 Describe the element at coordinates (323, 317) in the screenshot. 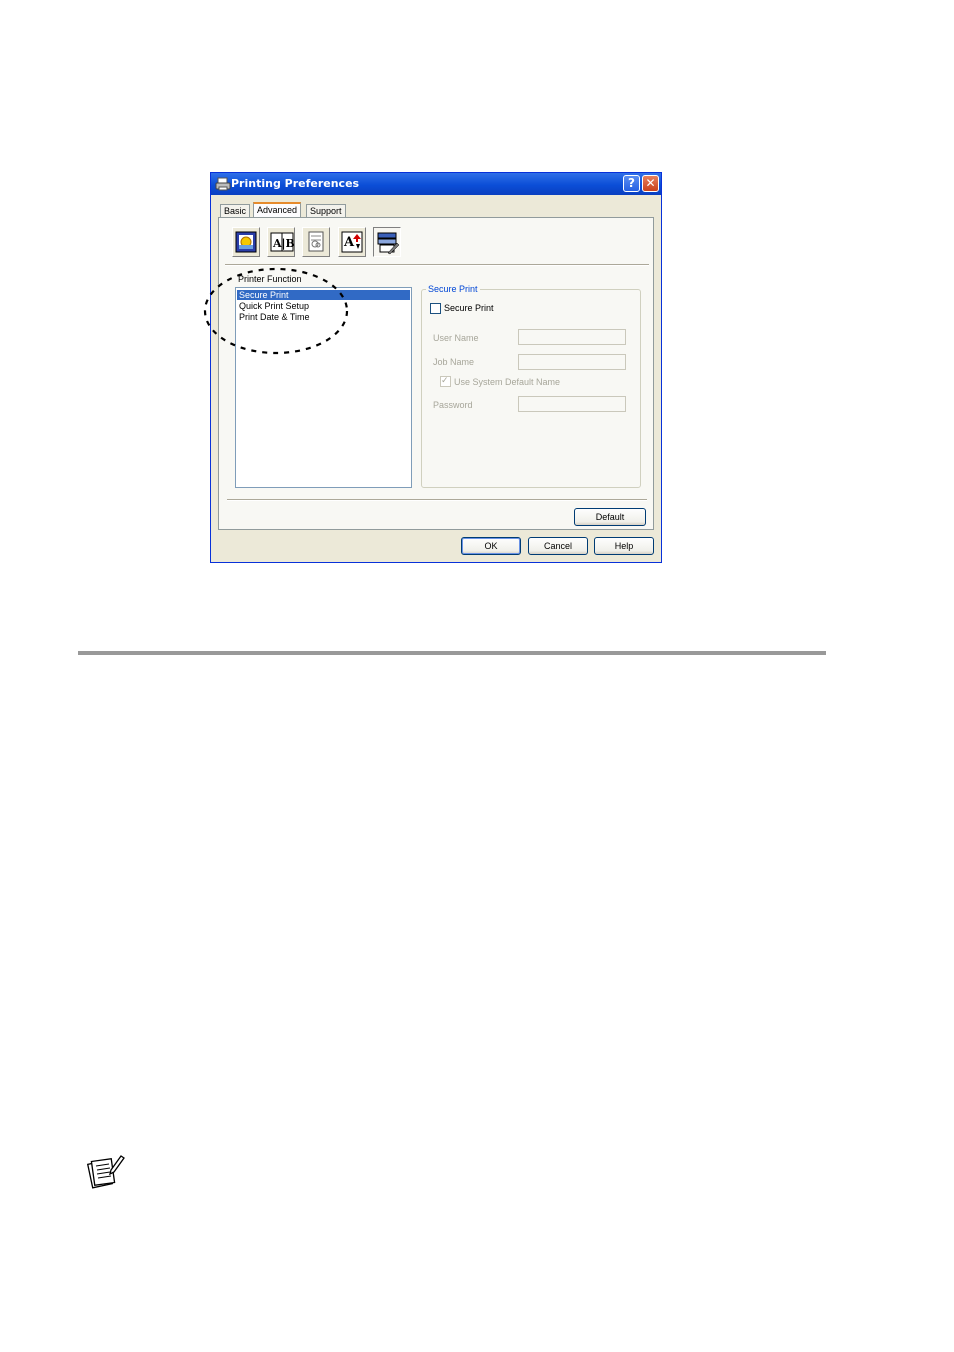

I see `list-item-print-date-time: Print Date & Time` at that location.